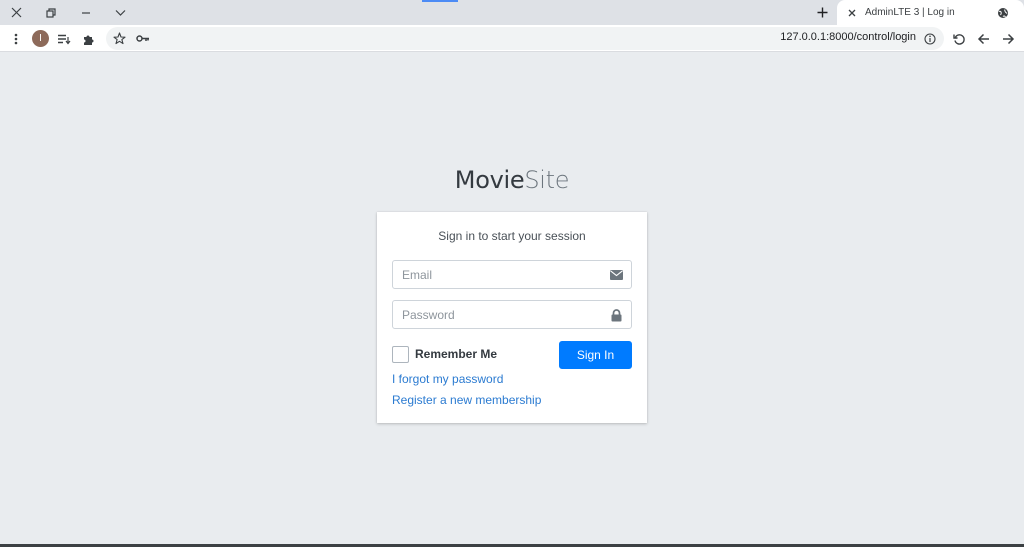 The width and height of the screenshot is (1024, 547). I want to click on plus-icon, so click(822, 12).